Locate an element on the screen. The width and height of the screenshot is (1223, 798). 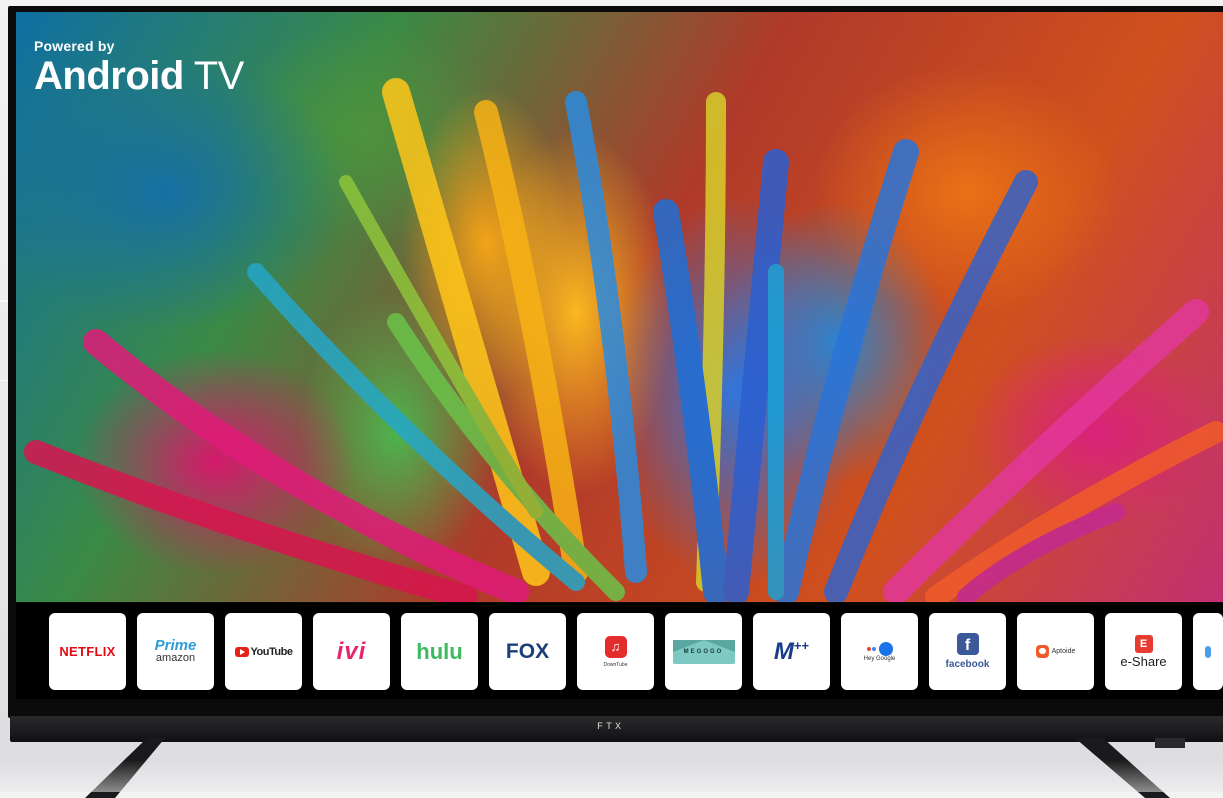
app-tile-downtube: ♫ DownTube is located at coordinates (615, 651).